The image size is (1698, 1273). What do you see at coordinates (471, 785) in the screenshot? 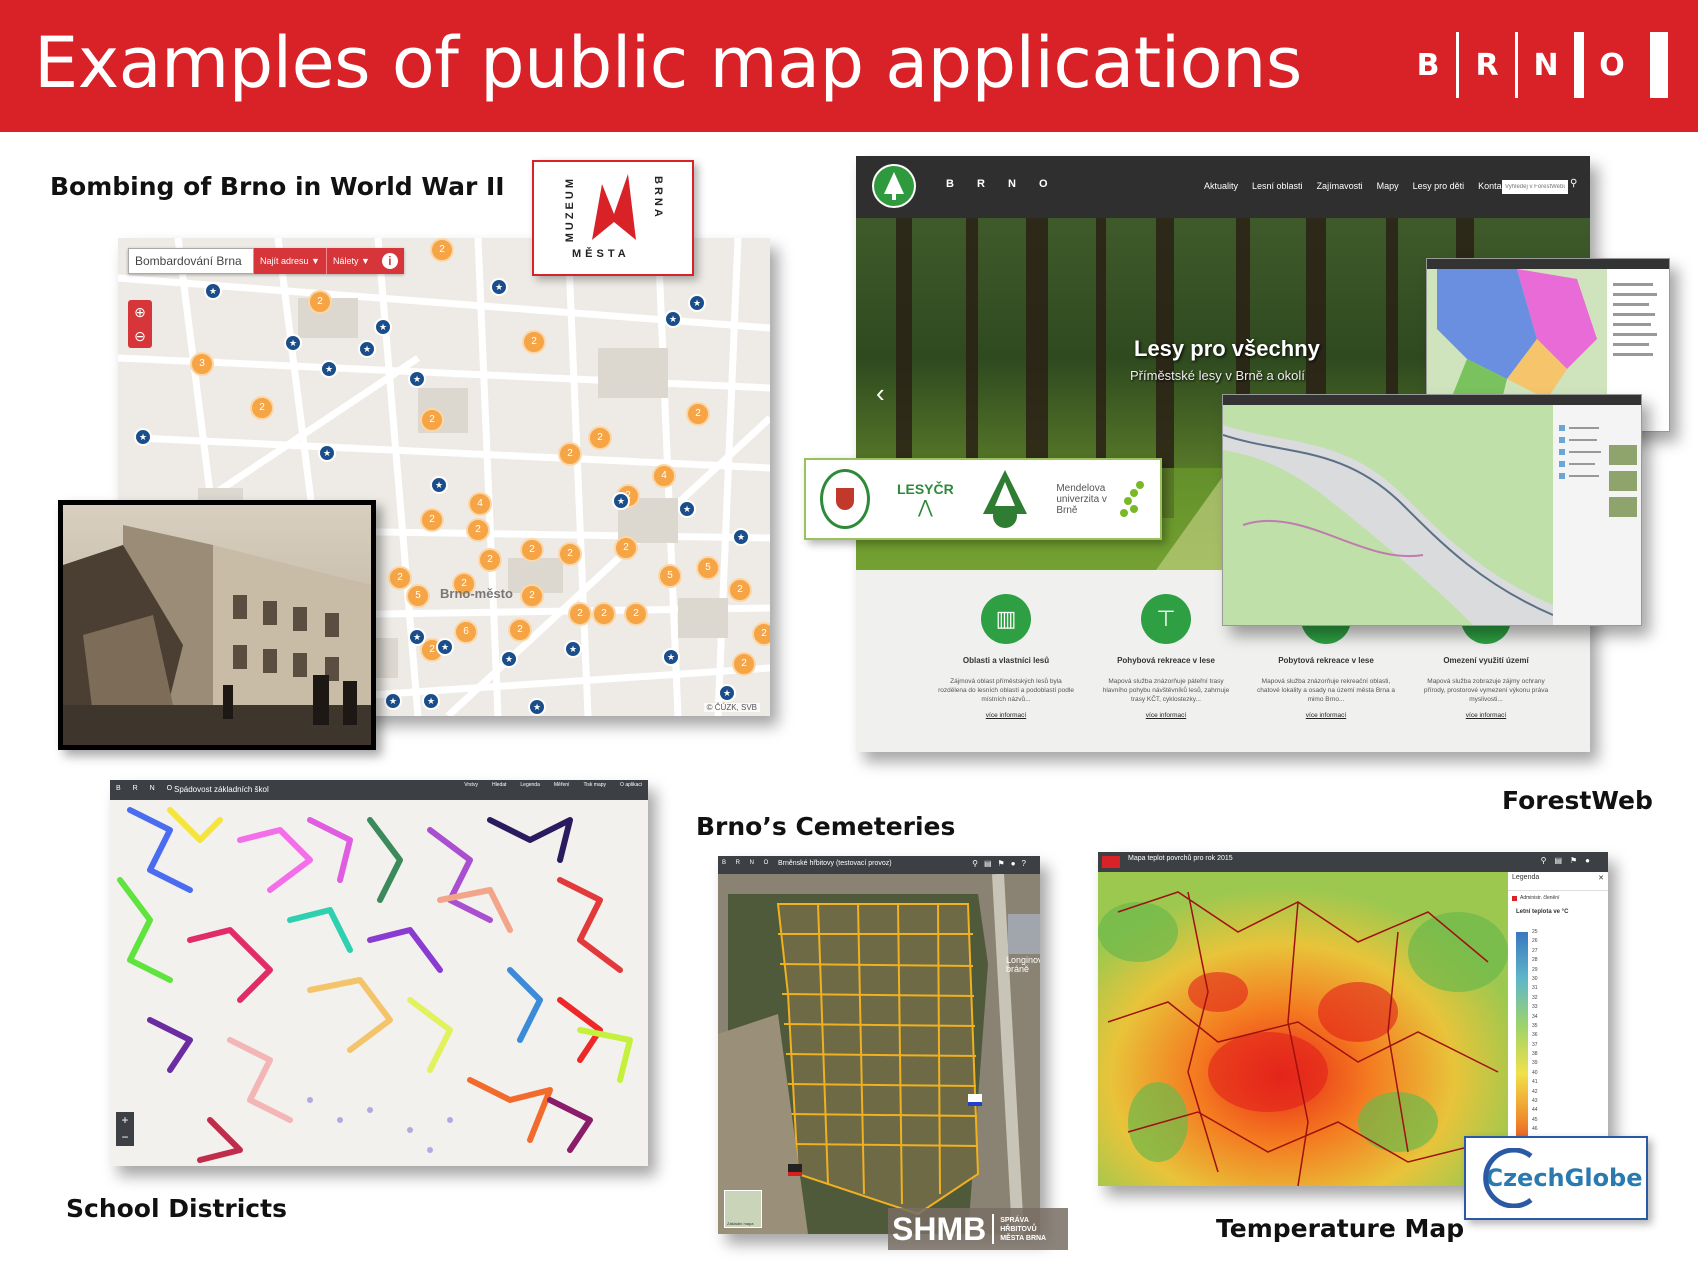
I see `toolbar-button: Vrstvy` at bounding box center [471, 785].